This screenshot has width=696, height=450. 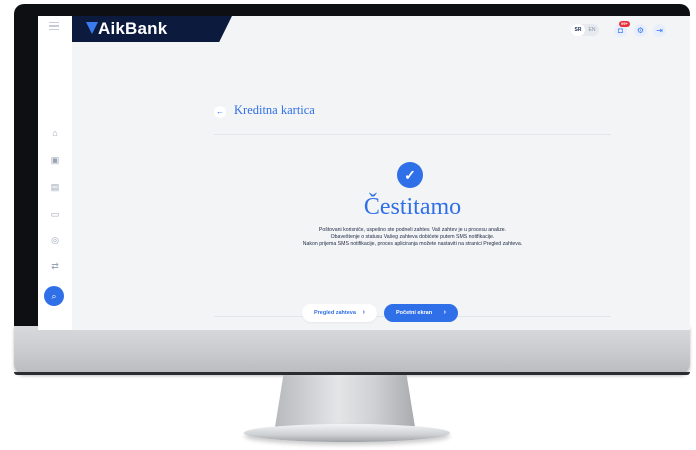 What do you see at coordinates (414, 313) in the screenshot?
I see `home-screen-label: Početni ekran` at bounding box center [414, 313].